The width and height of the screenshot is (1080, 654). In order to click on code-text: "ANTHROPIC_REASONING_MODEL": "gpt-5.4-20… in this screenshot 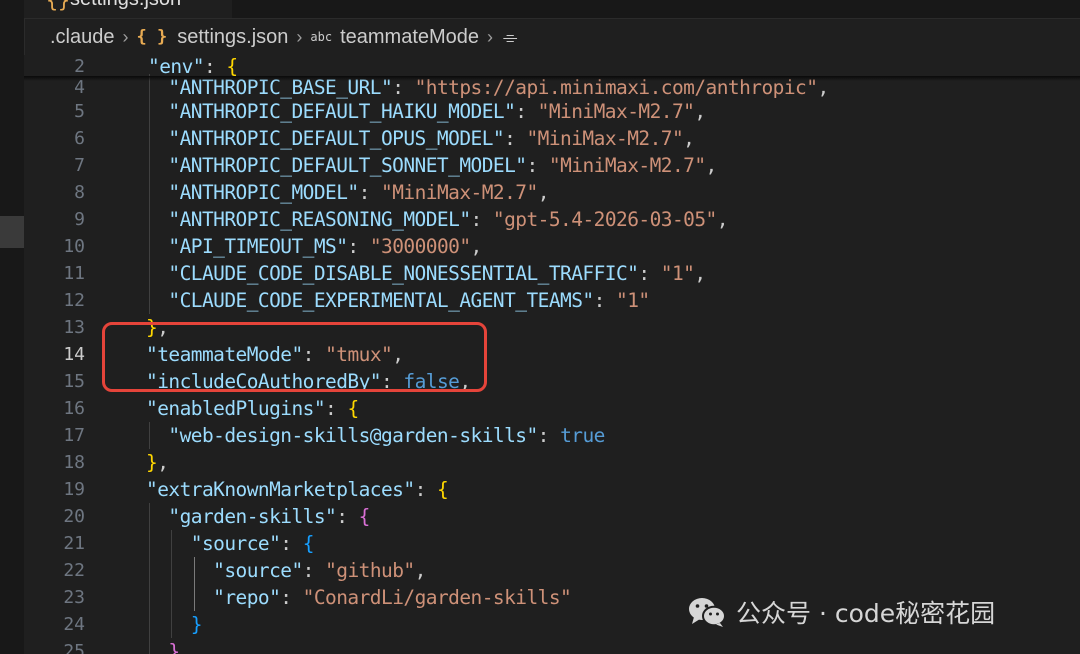, I will do `click(448, 219)`.